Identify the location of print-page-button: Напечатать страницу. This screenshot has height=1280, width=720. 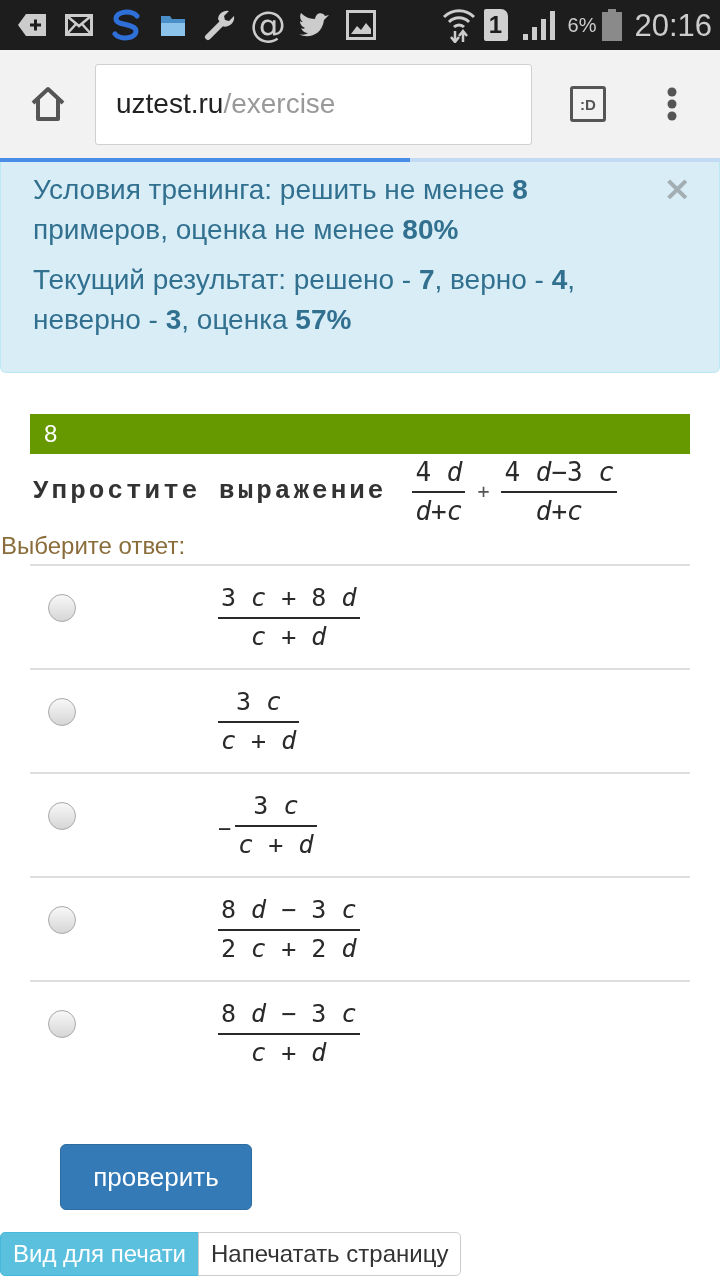
(330, 1254).